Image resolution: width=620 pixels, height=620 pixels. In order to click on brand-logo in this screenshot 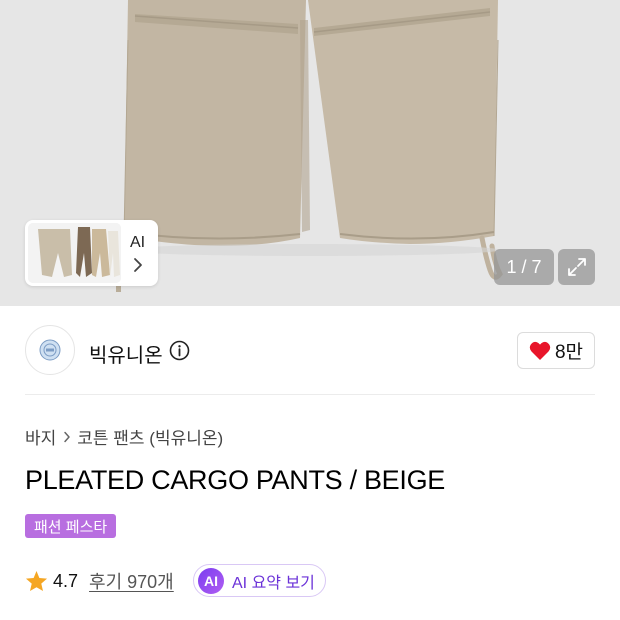, I will do `click(50, 350)`.